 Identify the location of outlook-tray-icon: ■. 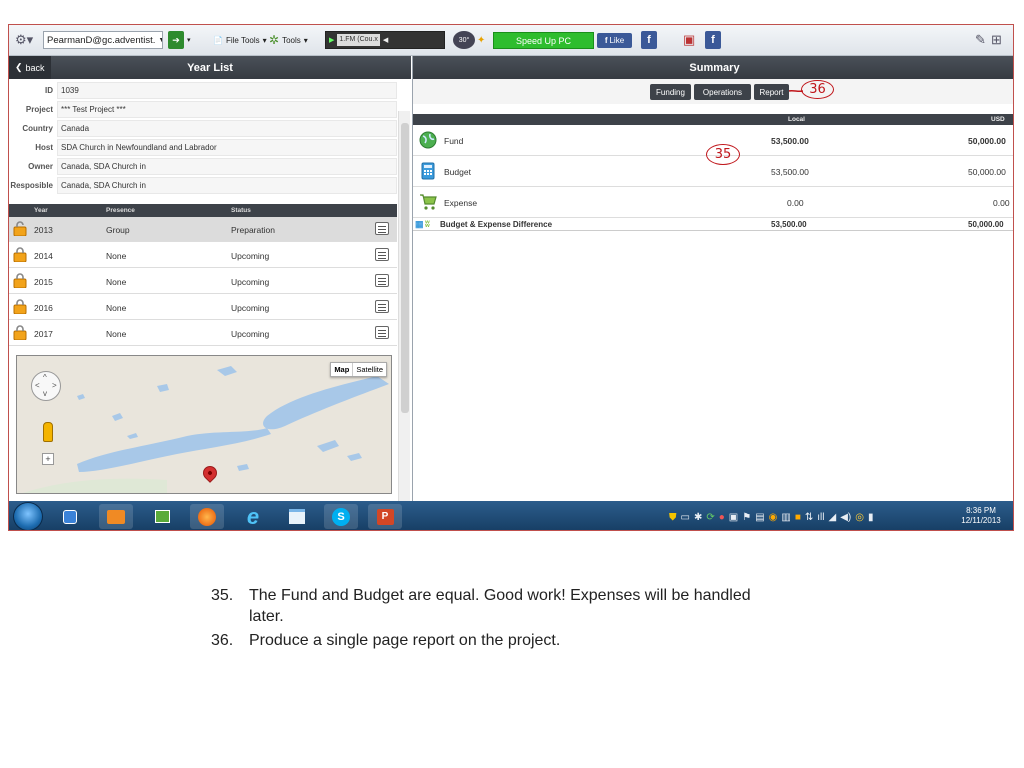
(798, 517).